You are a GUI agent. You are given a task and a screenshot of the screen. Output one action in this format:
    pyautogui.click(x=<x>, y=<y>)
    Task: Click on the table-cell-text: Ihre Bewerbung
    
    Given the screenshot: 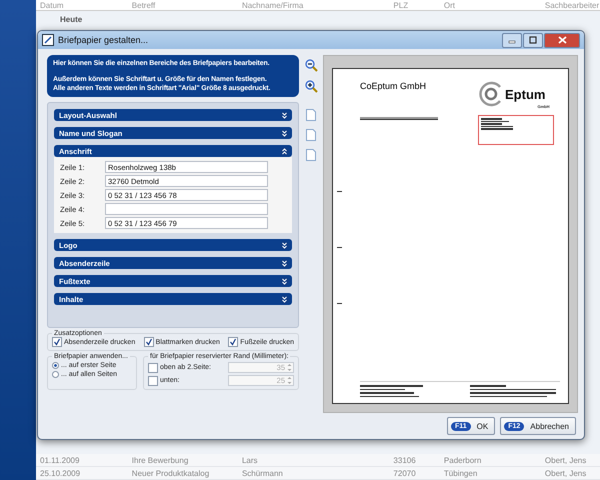 What is the action you would take?
    pyautogui.click(x=161, y=460)
    